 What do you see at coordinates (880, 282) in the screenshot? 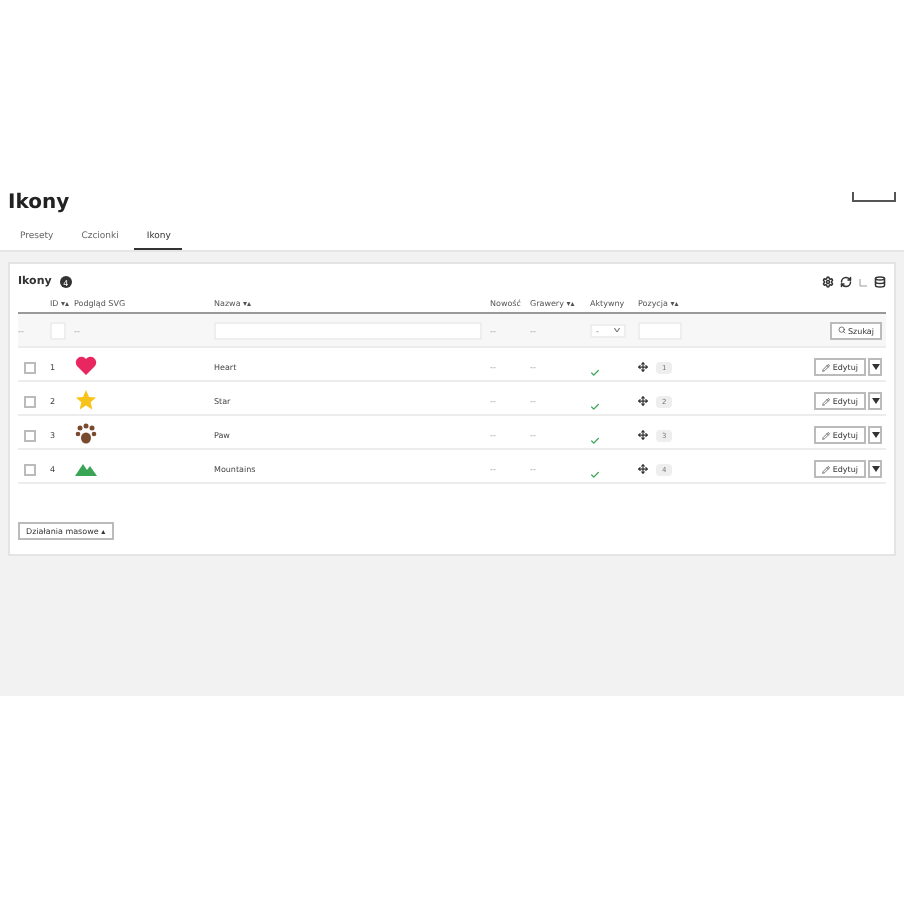
I see `database-icon` at bounding box center [880, 282].